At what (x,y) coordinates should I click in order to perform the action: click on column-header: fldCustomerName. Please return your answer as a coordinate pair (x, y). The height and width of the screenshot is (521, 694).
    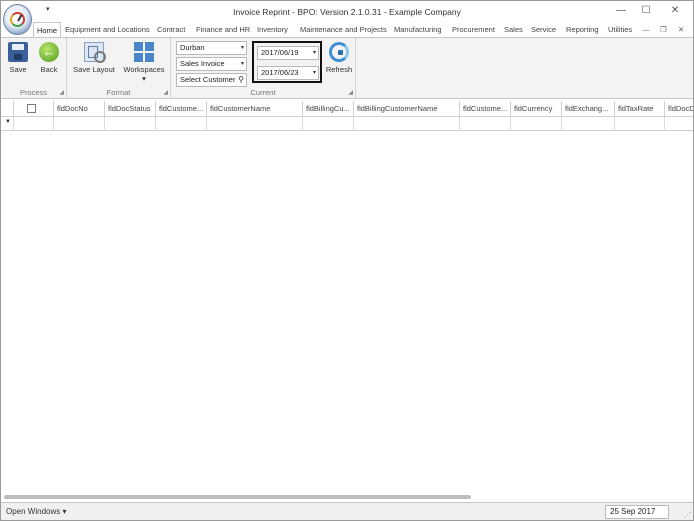
    Looking at the image, I should click on (255, 109).